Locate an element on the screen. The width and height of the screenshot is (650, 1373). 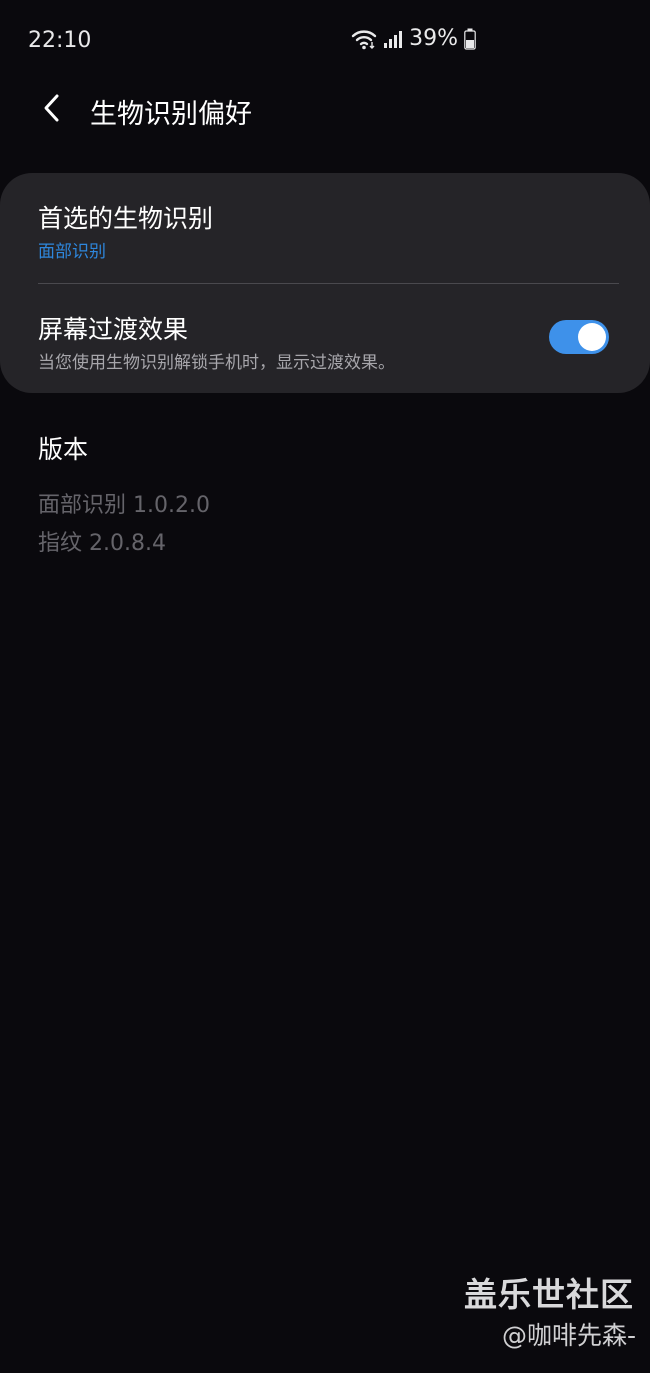
screen-transition-description: 当您使用生物识别解锁手机时，显示过渡效果。 is located at coordinates (216, 363).